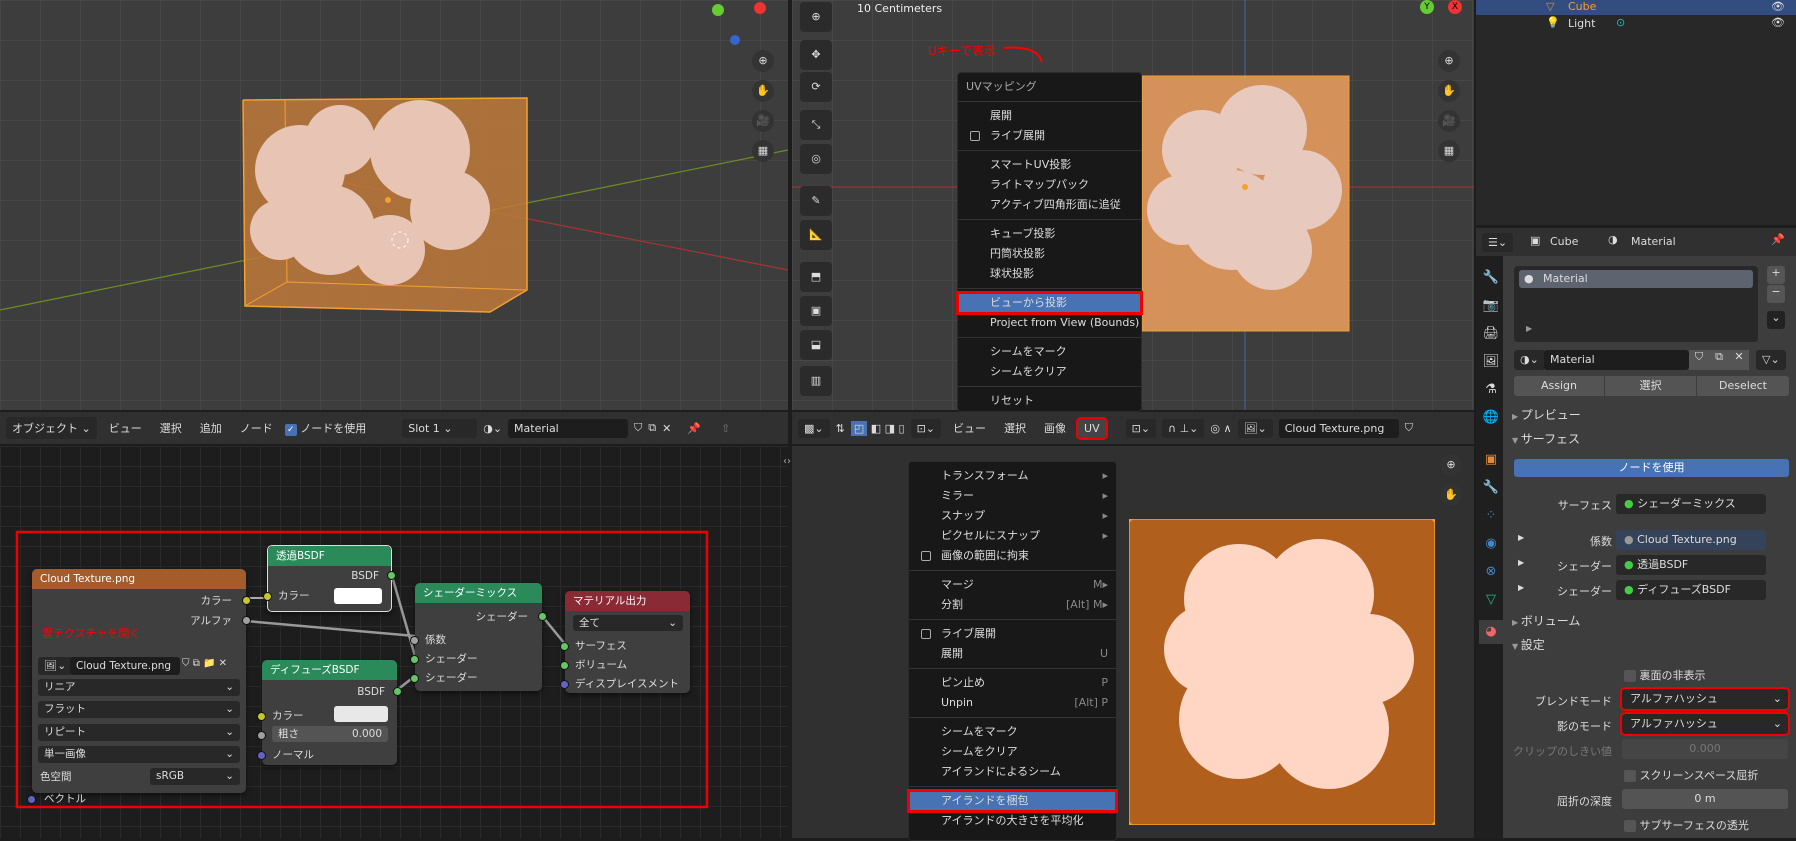 Image resolution: width=1796 pixels, height=841 pixels. I want to click on menu-item-cylinder-projection: 円筒状投影, so click(1049, 254).